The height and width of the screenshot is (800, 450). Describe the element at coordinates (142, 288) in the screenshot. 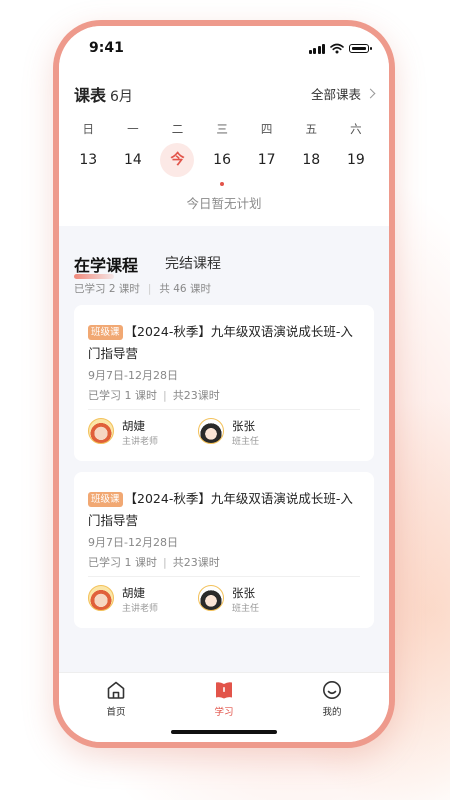

I see `study-summary: 已学习 2 课时 | 共 46 课时` at that location.